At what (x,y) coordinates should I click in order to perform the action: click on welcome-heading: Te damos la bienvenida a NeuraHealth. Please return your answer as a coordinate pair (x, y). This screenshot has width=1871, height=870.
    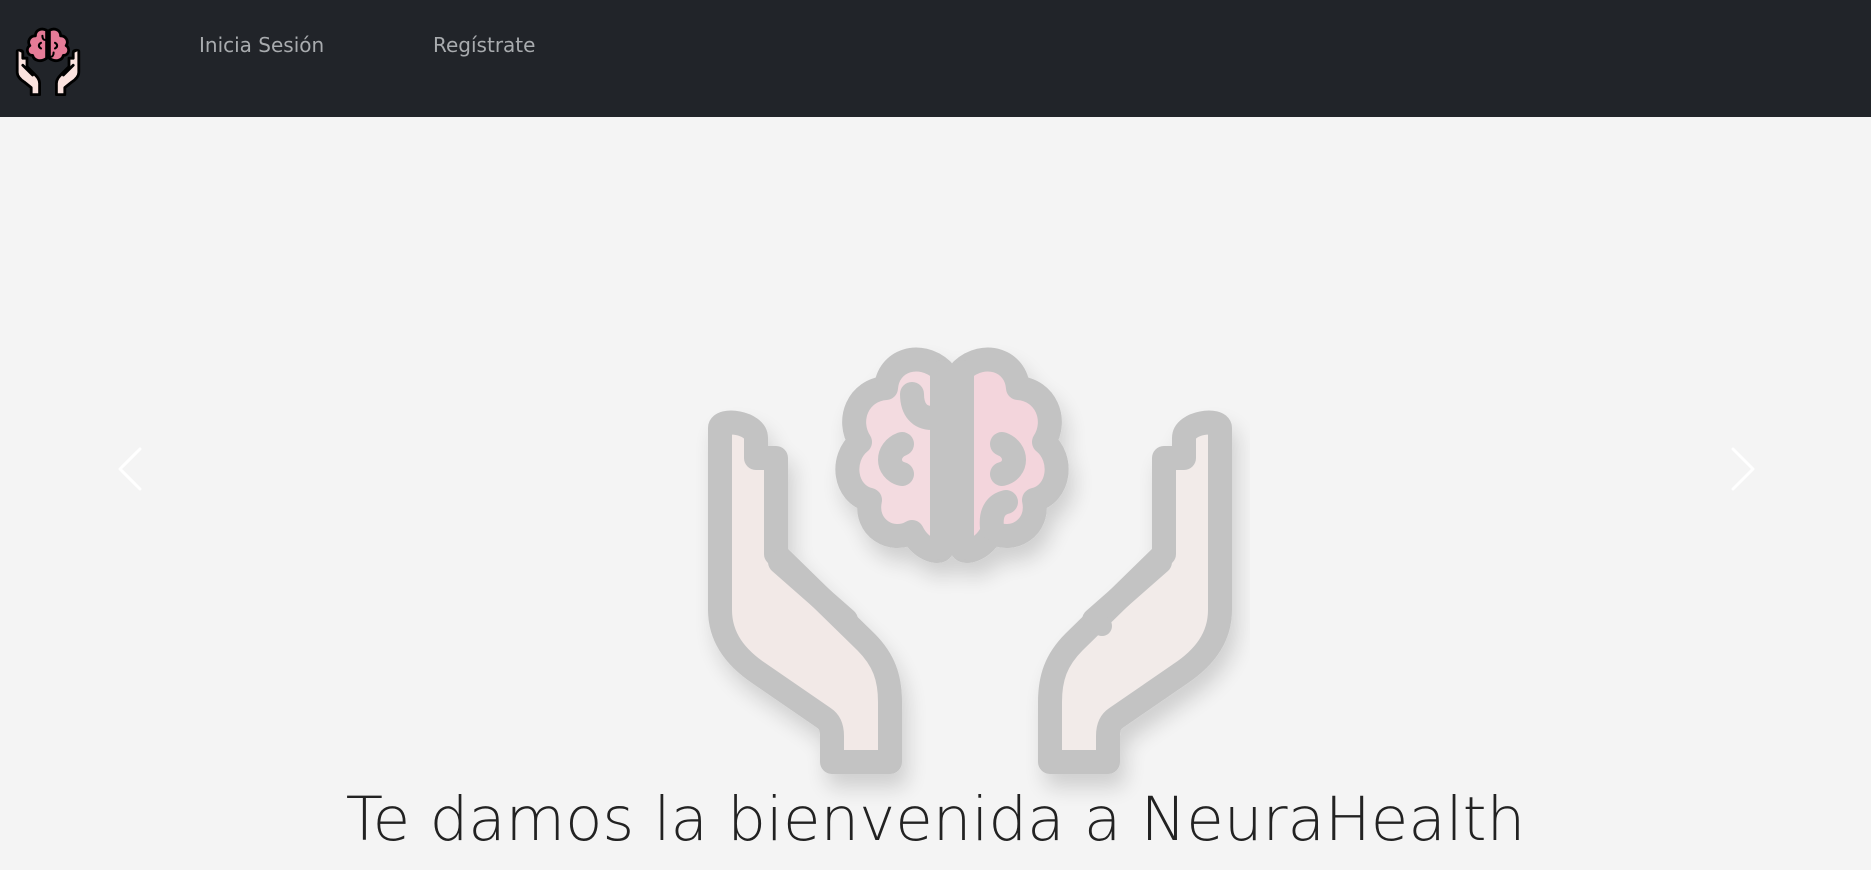
    Looking at the image, I should click on (935, 819).